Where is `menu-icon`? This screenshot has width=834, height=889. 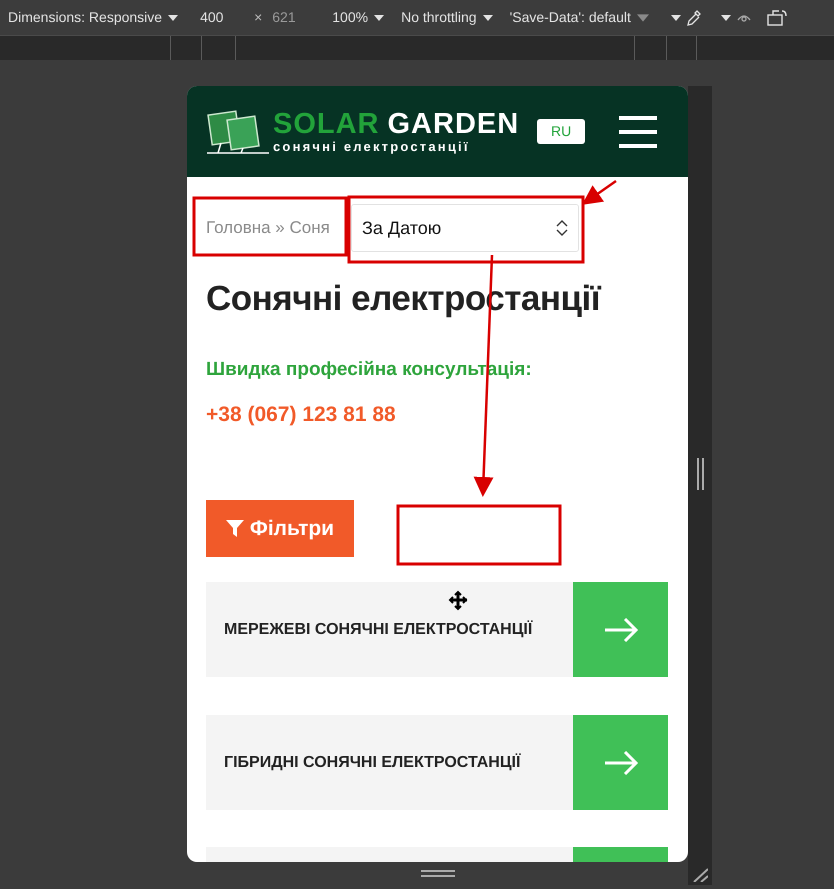 menu-icon is located at coordinates (638, 132).